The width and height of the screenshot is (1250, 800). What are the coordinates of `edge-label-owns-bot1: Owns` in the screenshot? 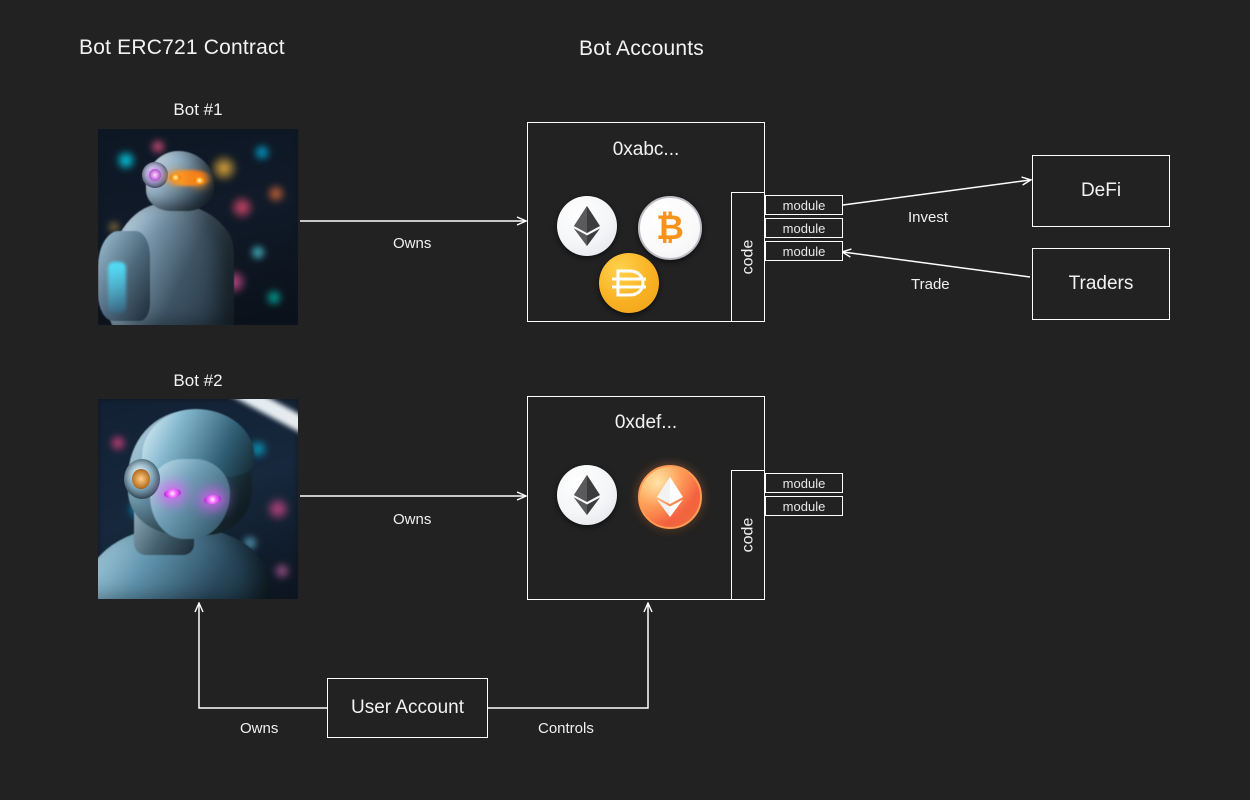 It's located at (412, 243).